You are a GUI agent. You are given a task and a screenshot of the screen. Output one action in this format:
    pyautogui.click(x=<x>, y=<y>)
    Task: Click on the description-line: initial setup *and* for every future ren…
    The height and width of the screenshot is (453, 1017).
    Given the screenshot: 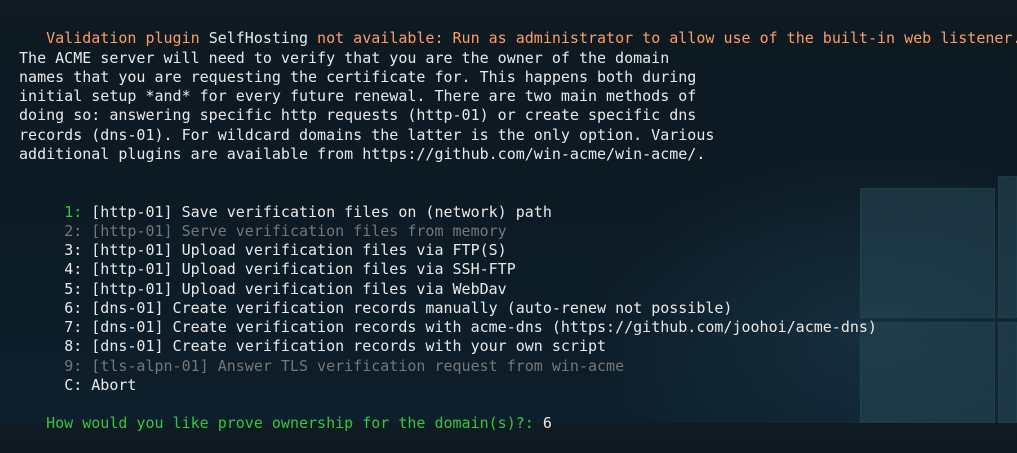 What is the action you would take?
    pyautogui.click(x=353, y=96)
    